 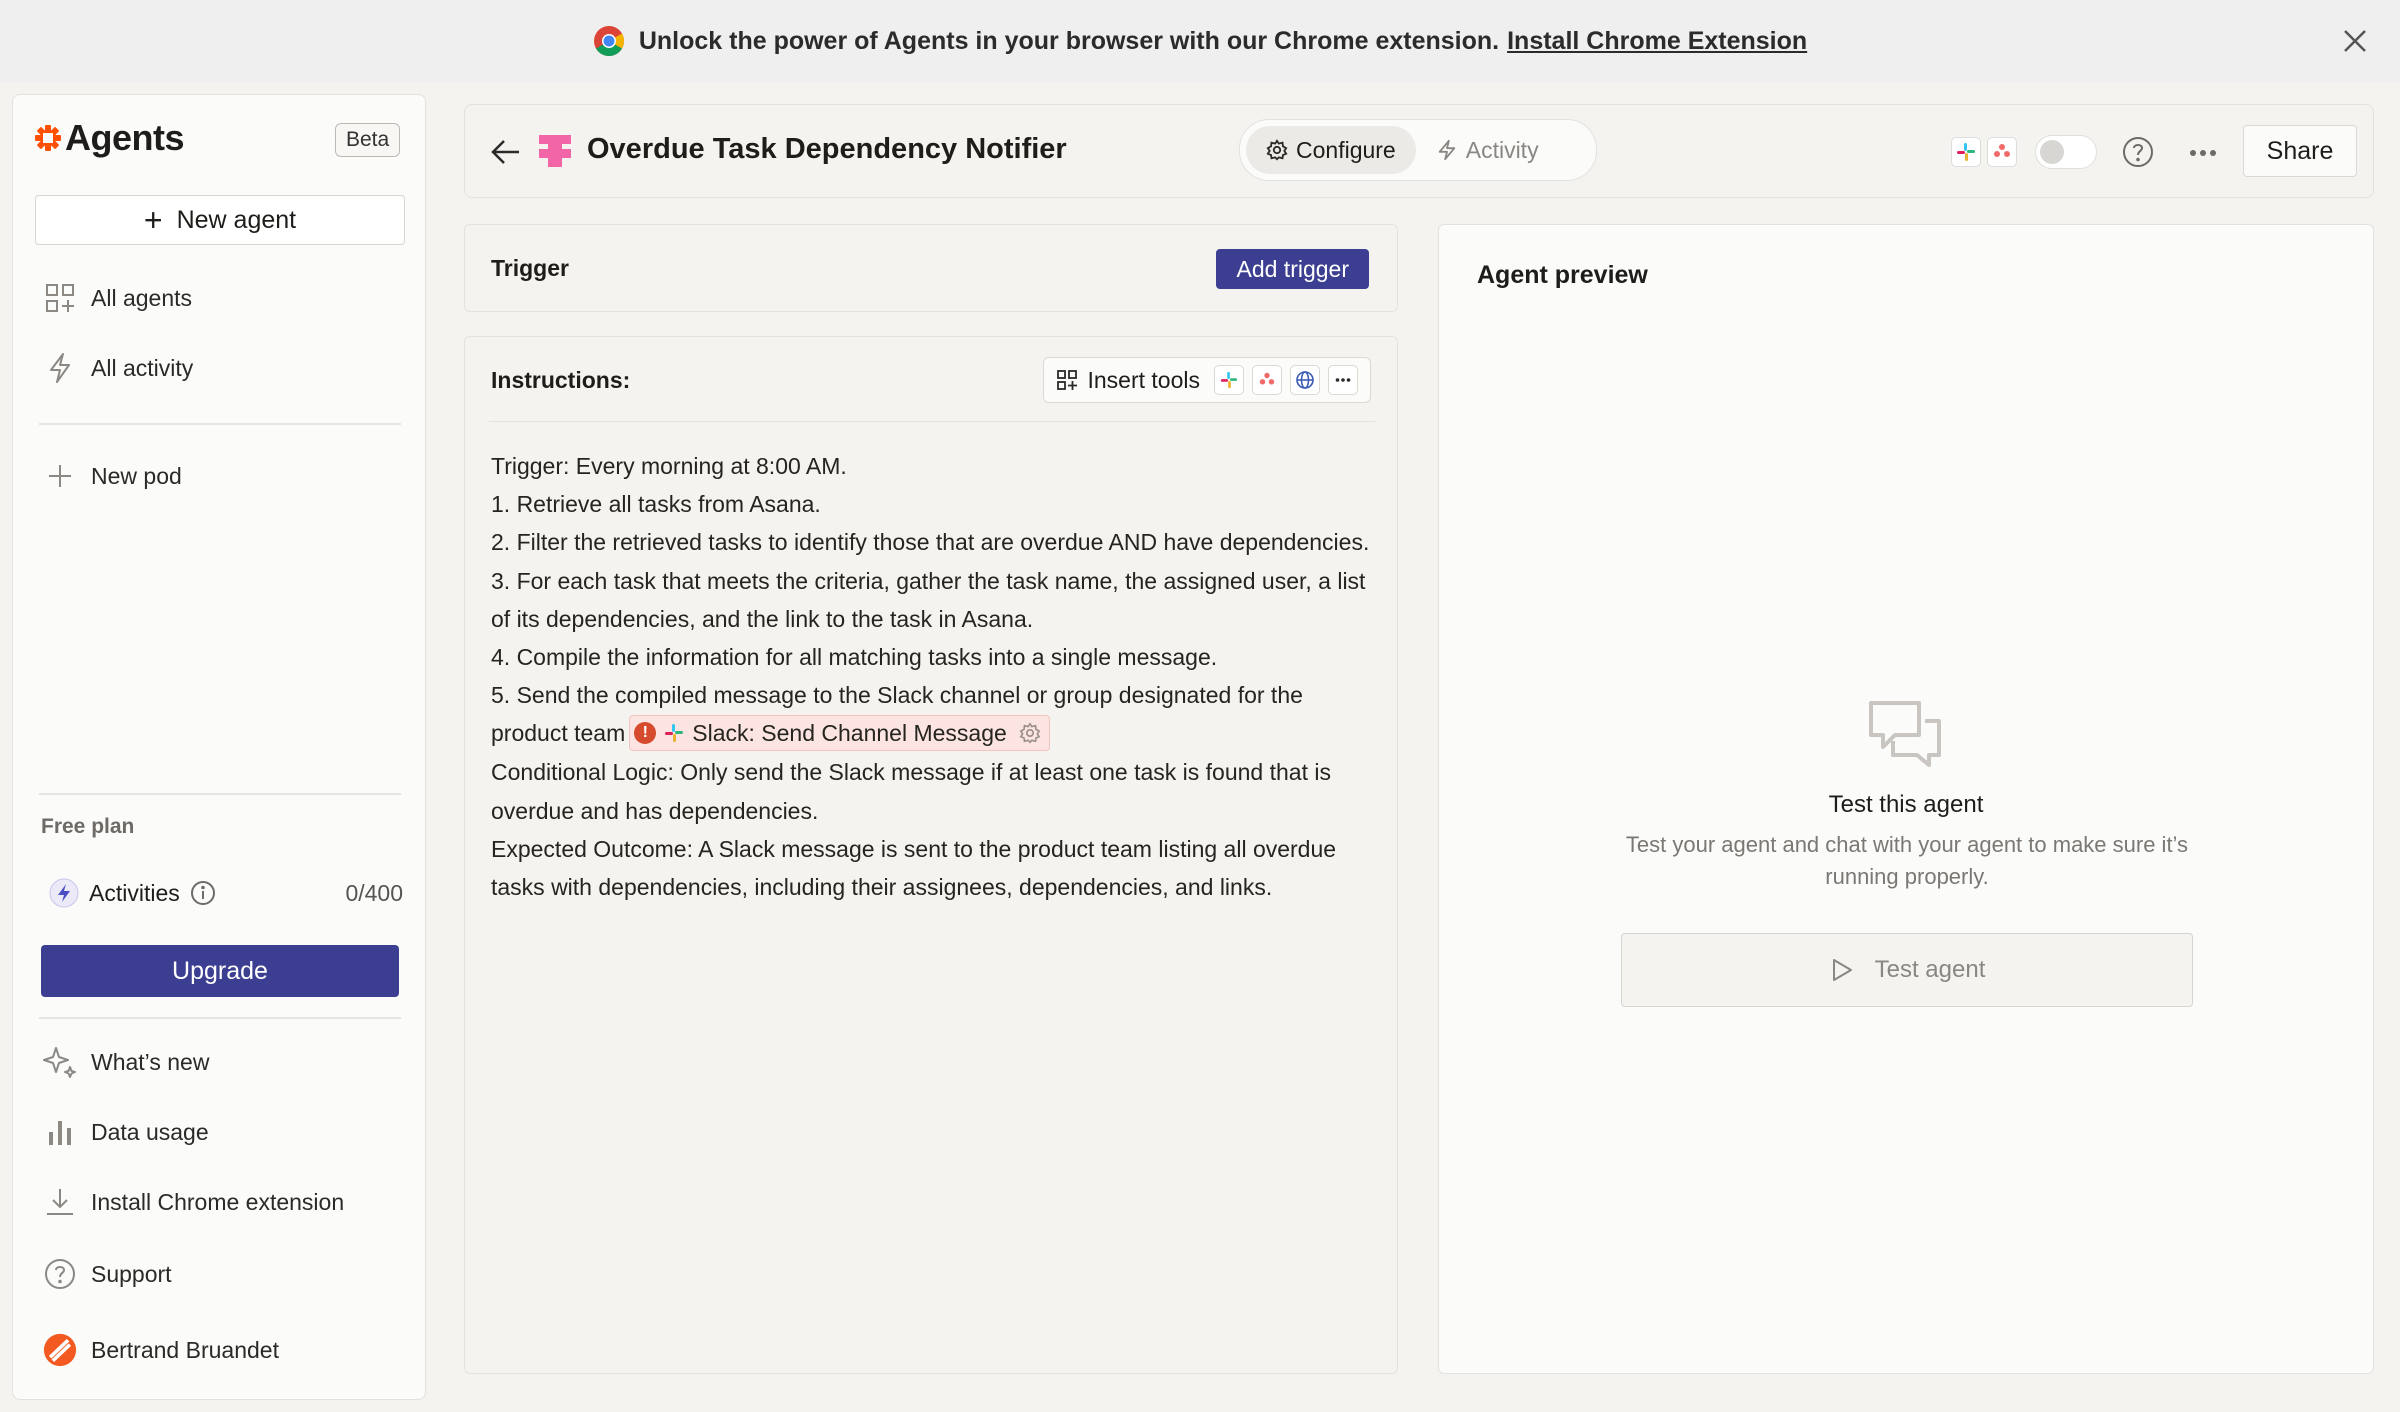 I want to click on tab-activity: Activity, so click(x=1487, y=150).